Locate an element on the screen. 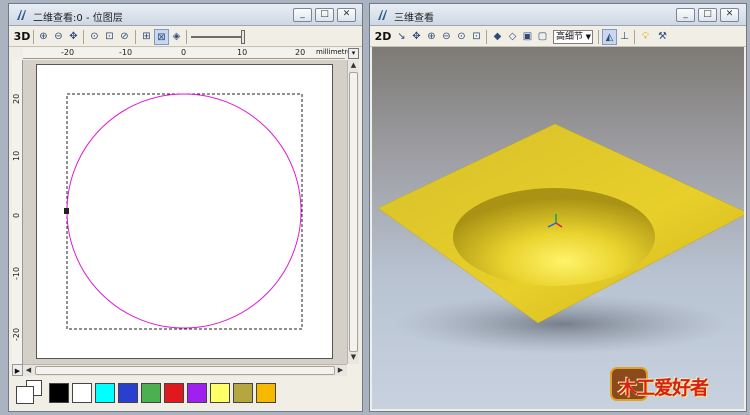 This screenshot has height=415, width=750. vertical-scrollbar: ▲ ▼ is located at coordinates (353, 212).